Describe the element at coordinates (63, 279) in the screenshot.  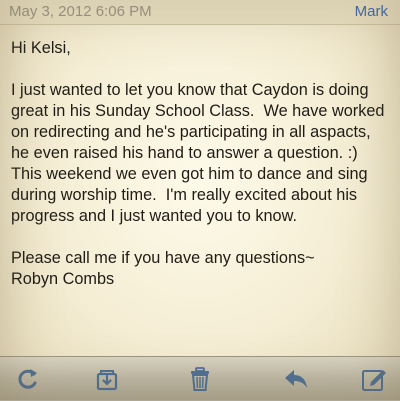
I see `signature: Robyn Combs` at that location.